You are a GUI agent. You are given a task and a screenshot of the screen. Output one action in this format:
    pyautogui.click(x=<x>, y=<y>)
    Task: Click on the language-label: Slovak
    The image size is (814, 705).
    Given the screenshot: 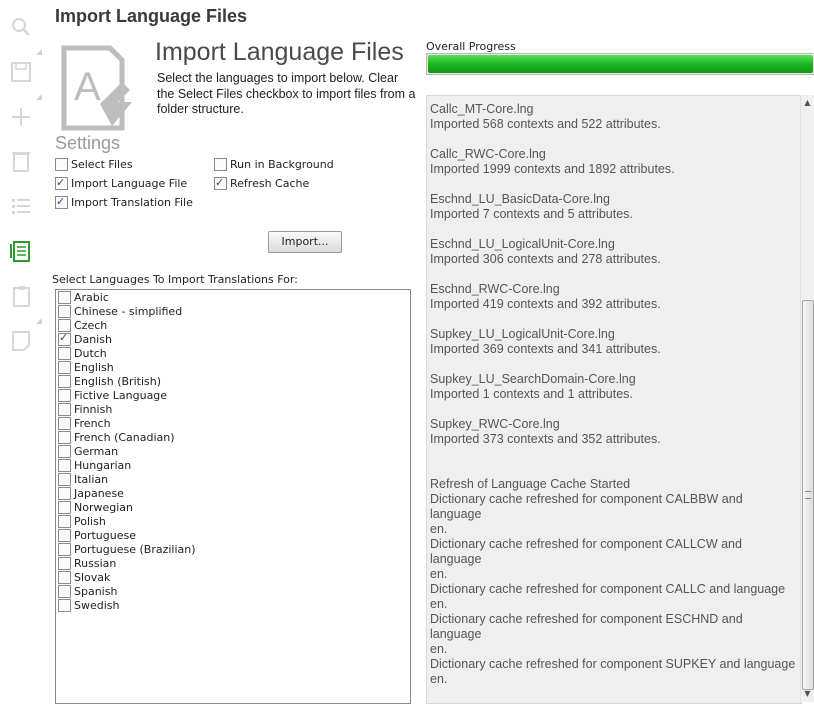 What is the action you would take?
    pyautogui.click(x=92, y=577)
    